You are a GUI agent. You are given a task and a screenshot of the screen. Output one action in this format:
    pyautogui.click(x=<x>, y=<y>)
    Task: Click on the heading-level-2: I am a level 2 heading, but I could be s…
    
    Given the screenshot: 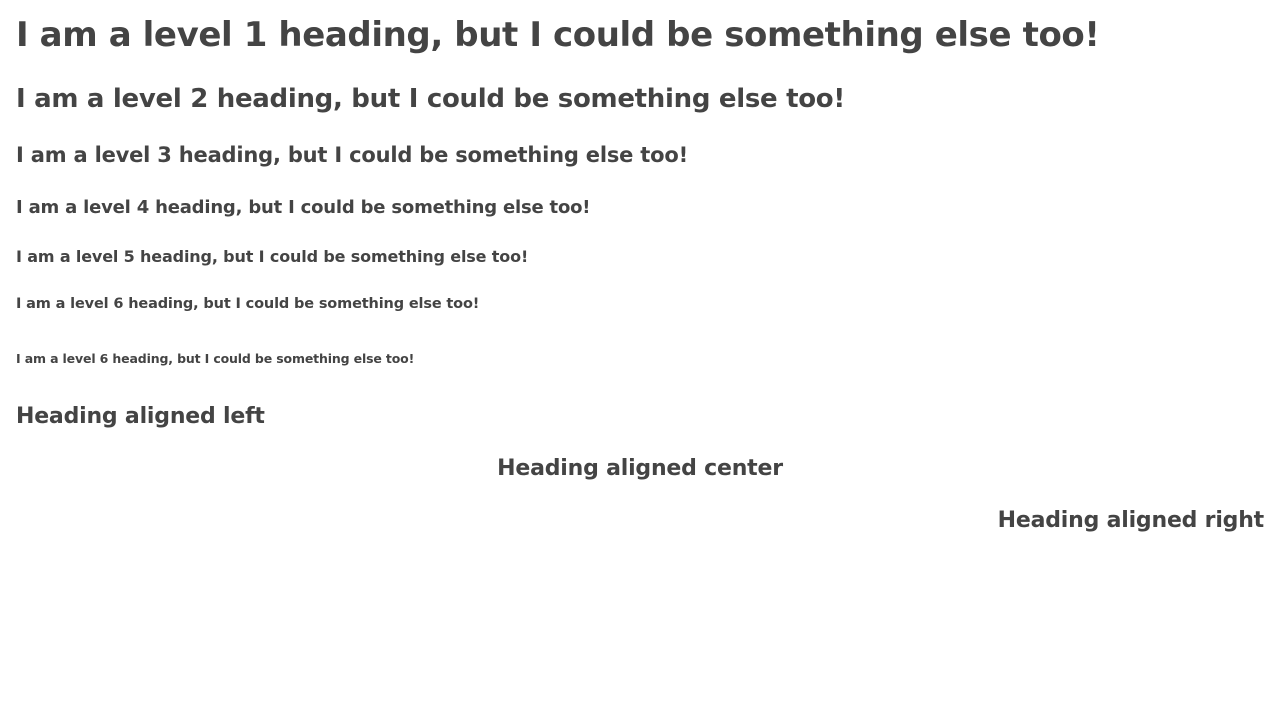 What is the action you would take?
    pyautogui.click(x=430, y=99)
    